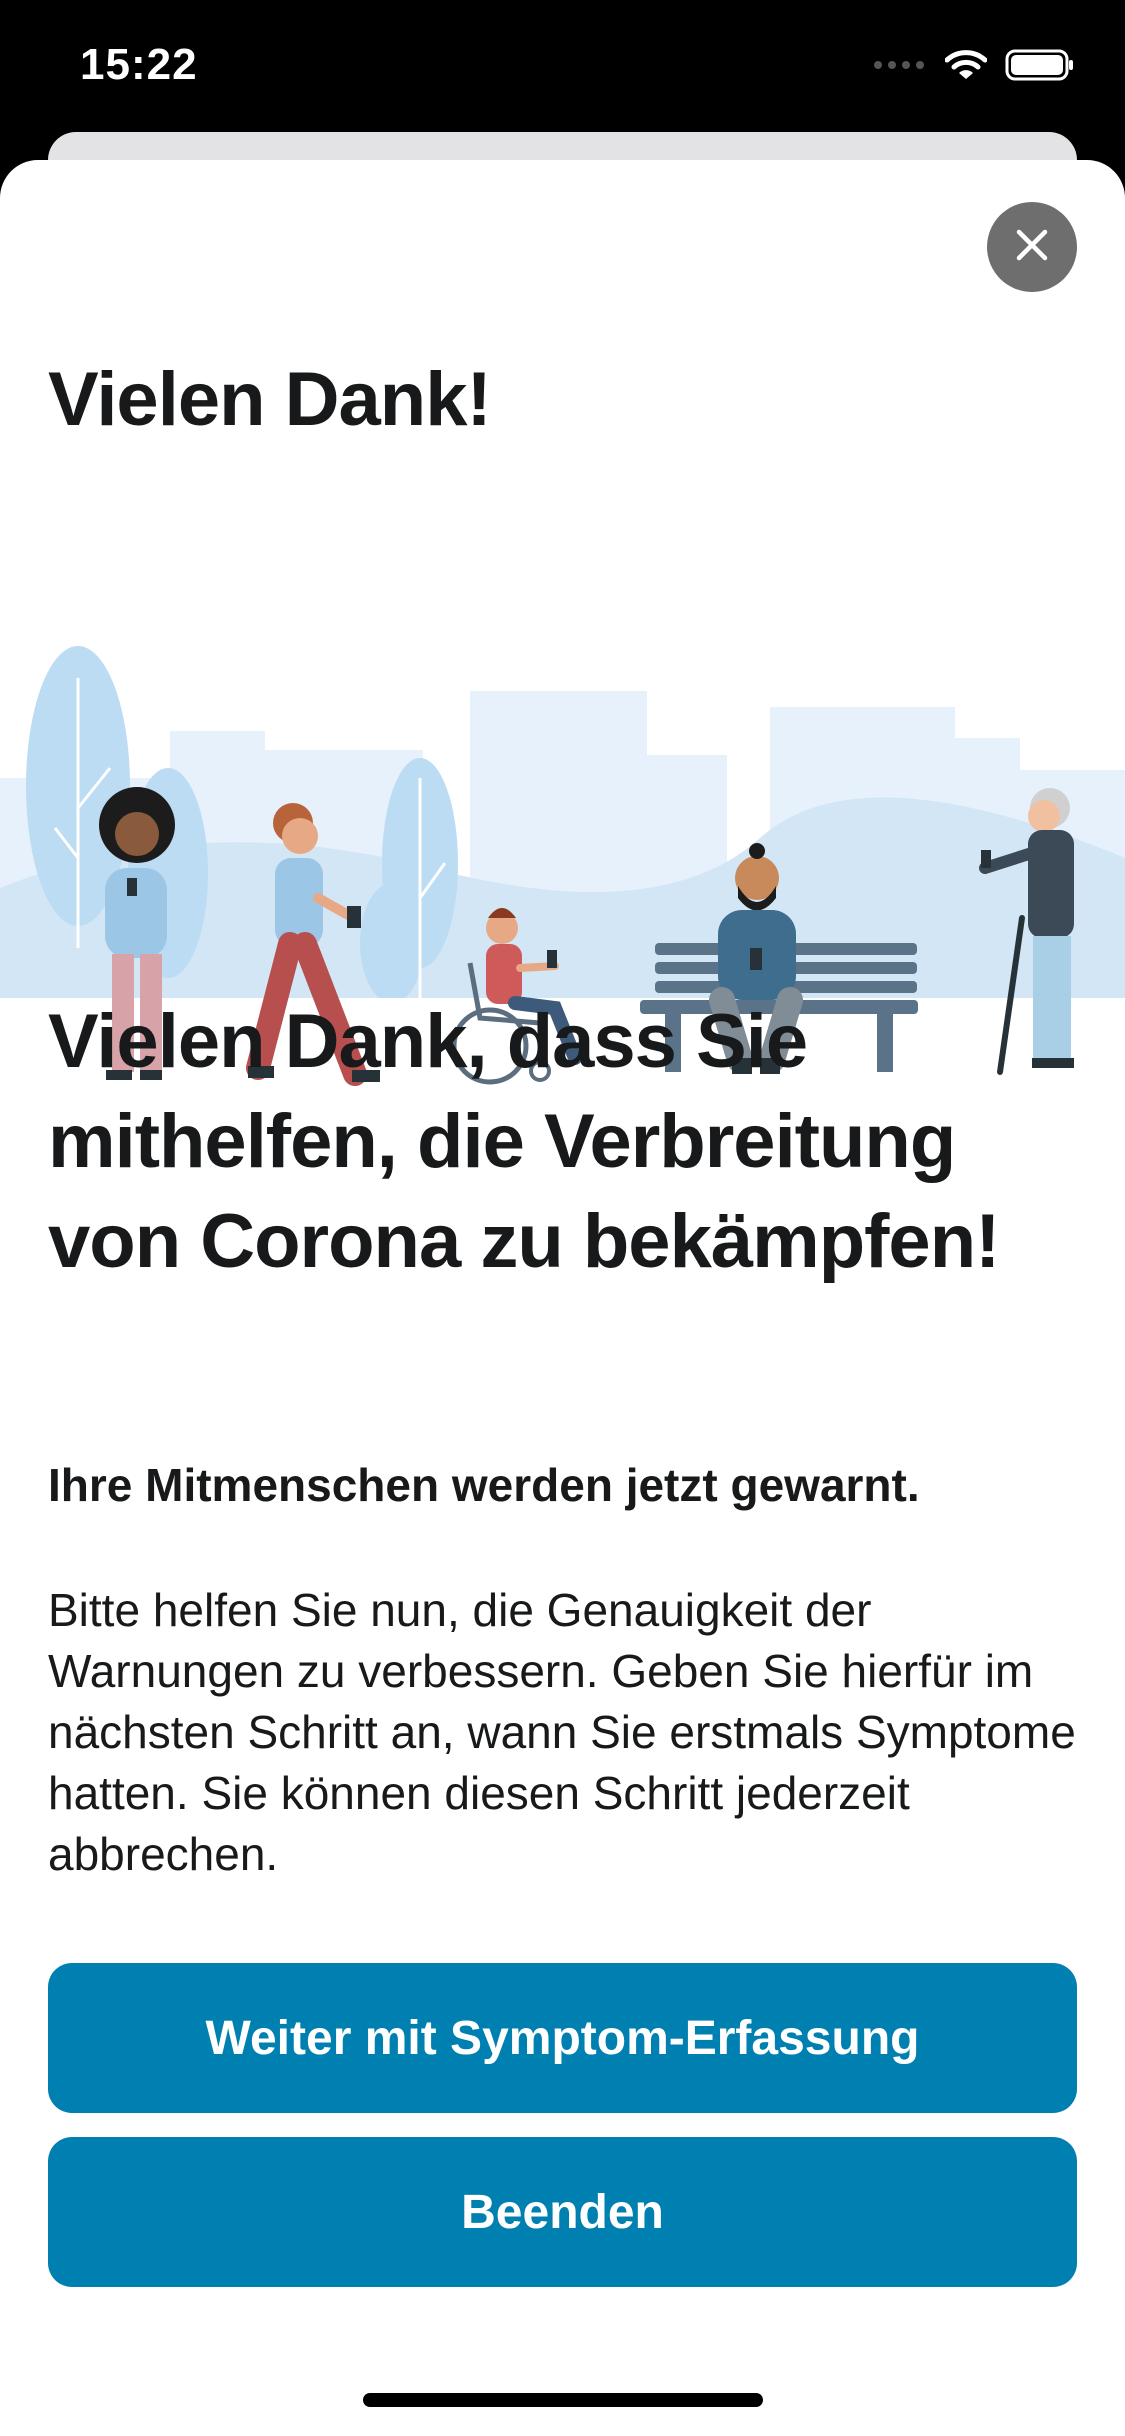 This screenshot has height=2436, width=1125. I want to click on finish-button: Beenden, so click(562, 2212).